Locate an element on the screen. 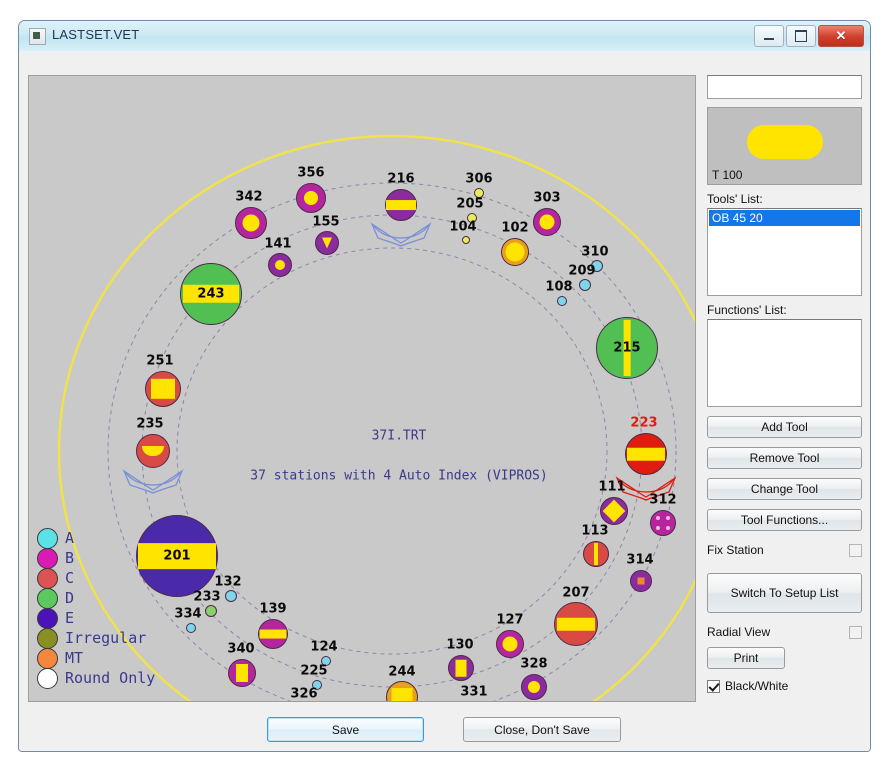 This screenshot has height=768, width=887. station-label-243: 243 is located at coordinates (211, 294).